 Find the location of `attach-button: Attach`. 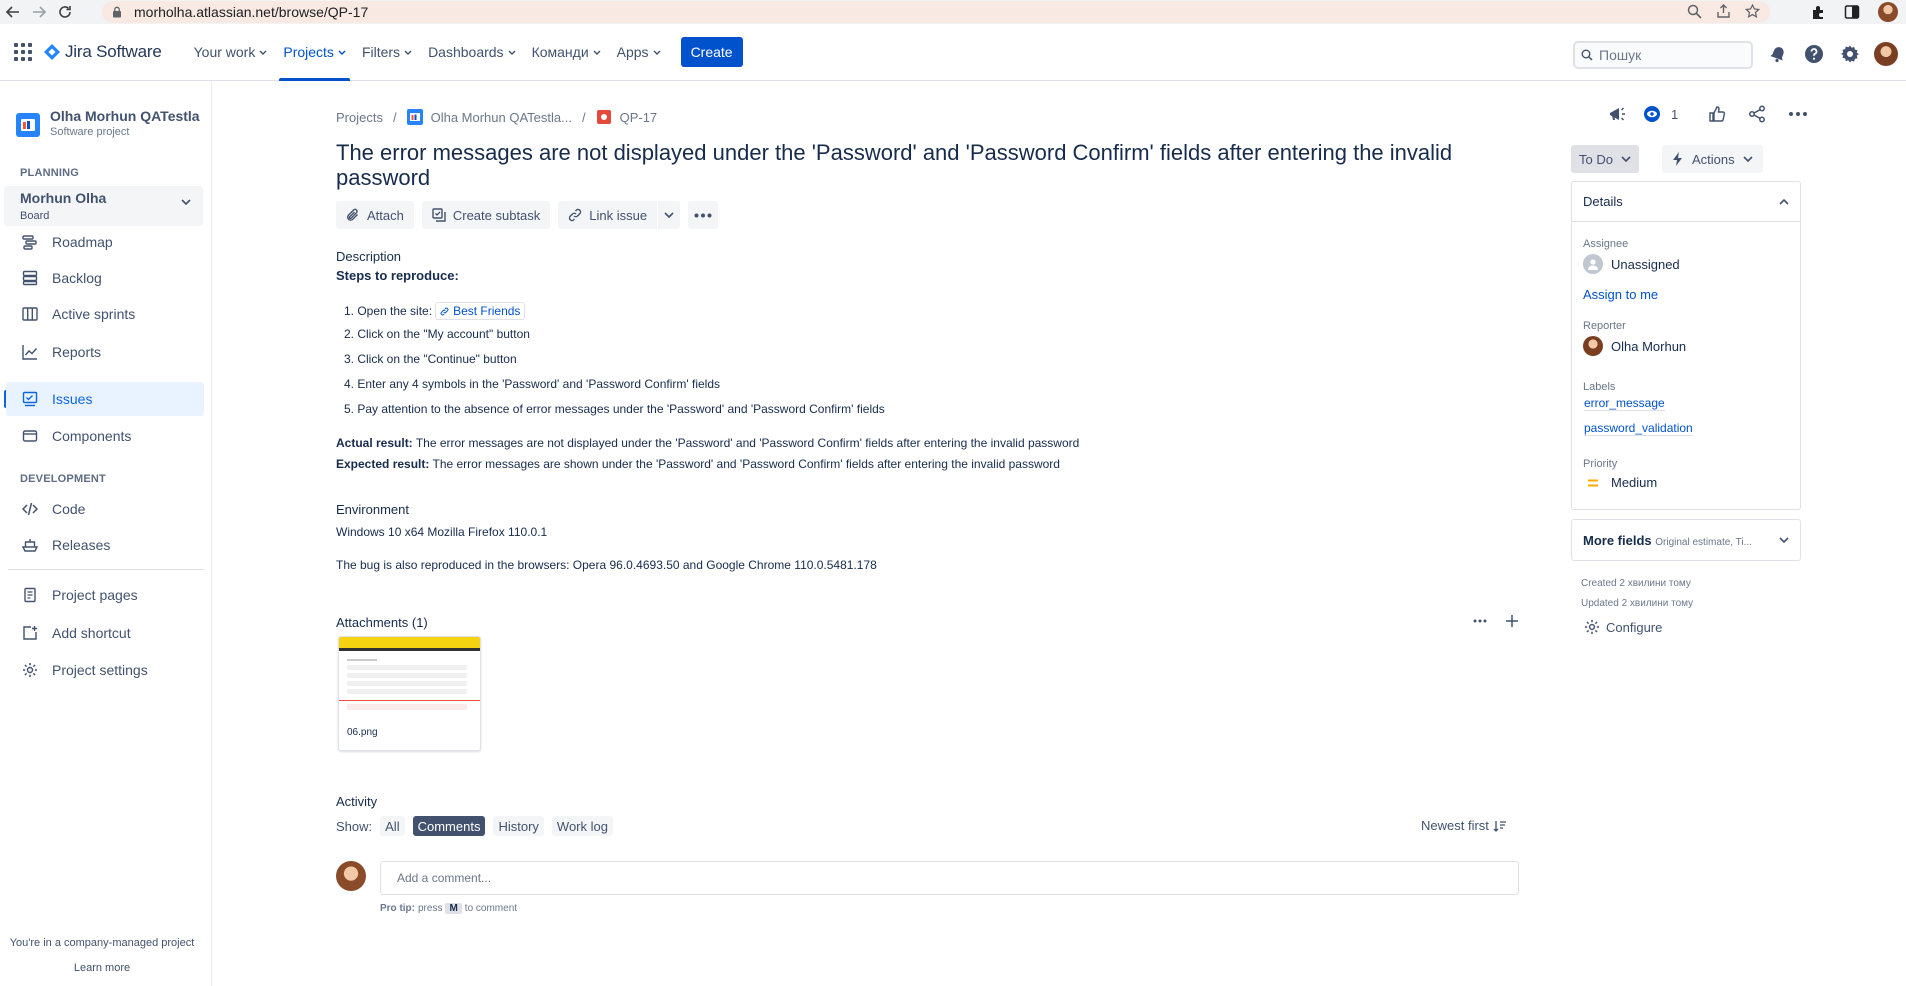

attach-button: Attach is located at coordinates (375, 215).